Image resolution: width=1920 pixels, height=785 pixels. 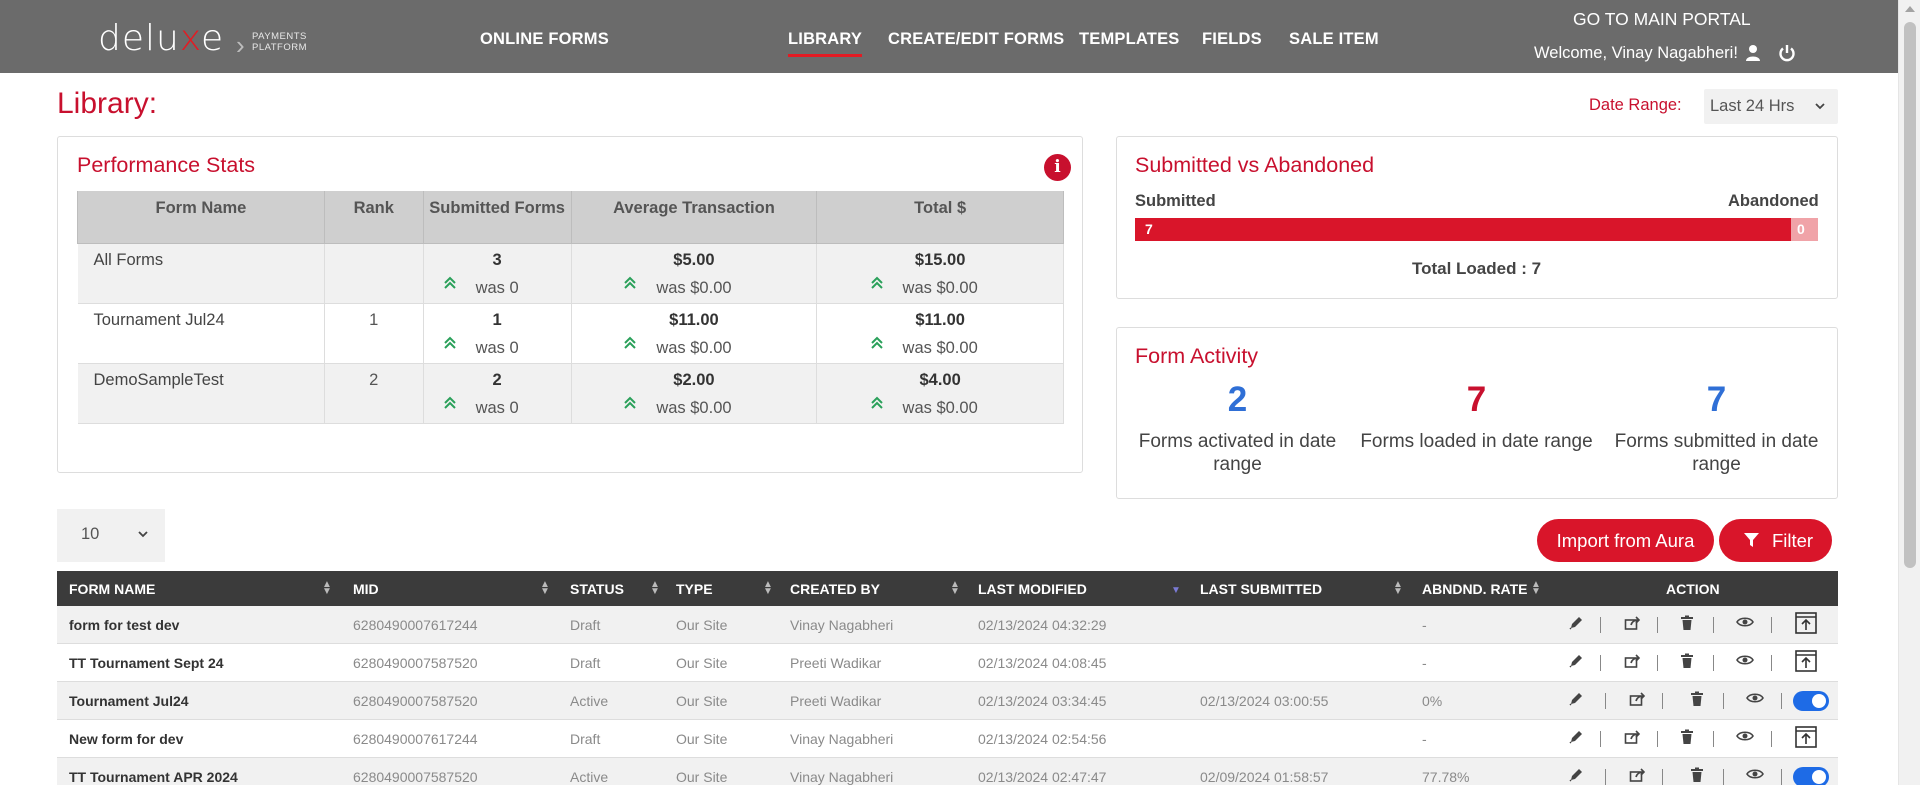 What do you see at coordinates (146, 663) in the screenshot?
I see `cell-form-name: TT Tournament Sept 24` at bounding box center [146, 663].